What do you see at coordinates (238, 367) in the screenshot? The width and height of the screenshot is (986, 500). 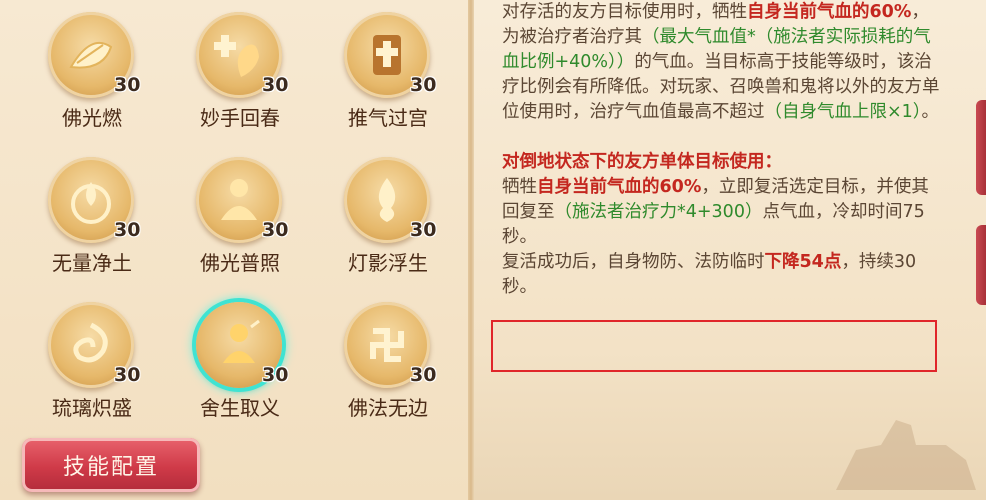 I see `skill-slot-8: 30 舍生取义` at bounding box center [238, 367].